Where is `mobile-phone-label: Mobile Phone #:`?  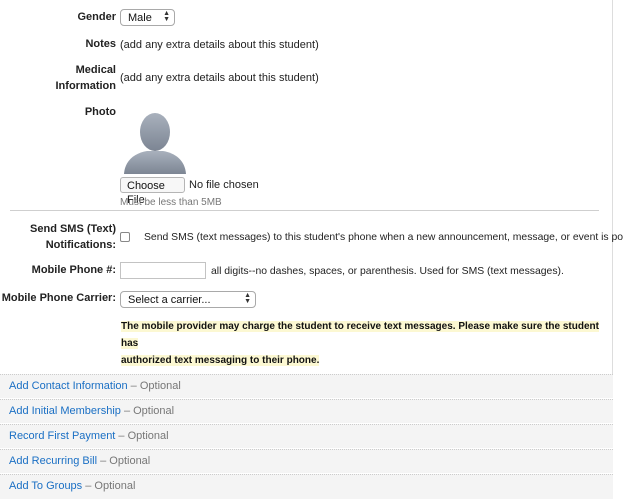 mobile-phone-label: Mobile Phone #: is located at coordinates (73, 270).